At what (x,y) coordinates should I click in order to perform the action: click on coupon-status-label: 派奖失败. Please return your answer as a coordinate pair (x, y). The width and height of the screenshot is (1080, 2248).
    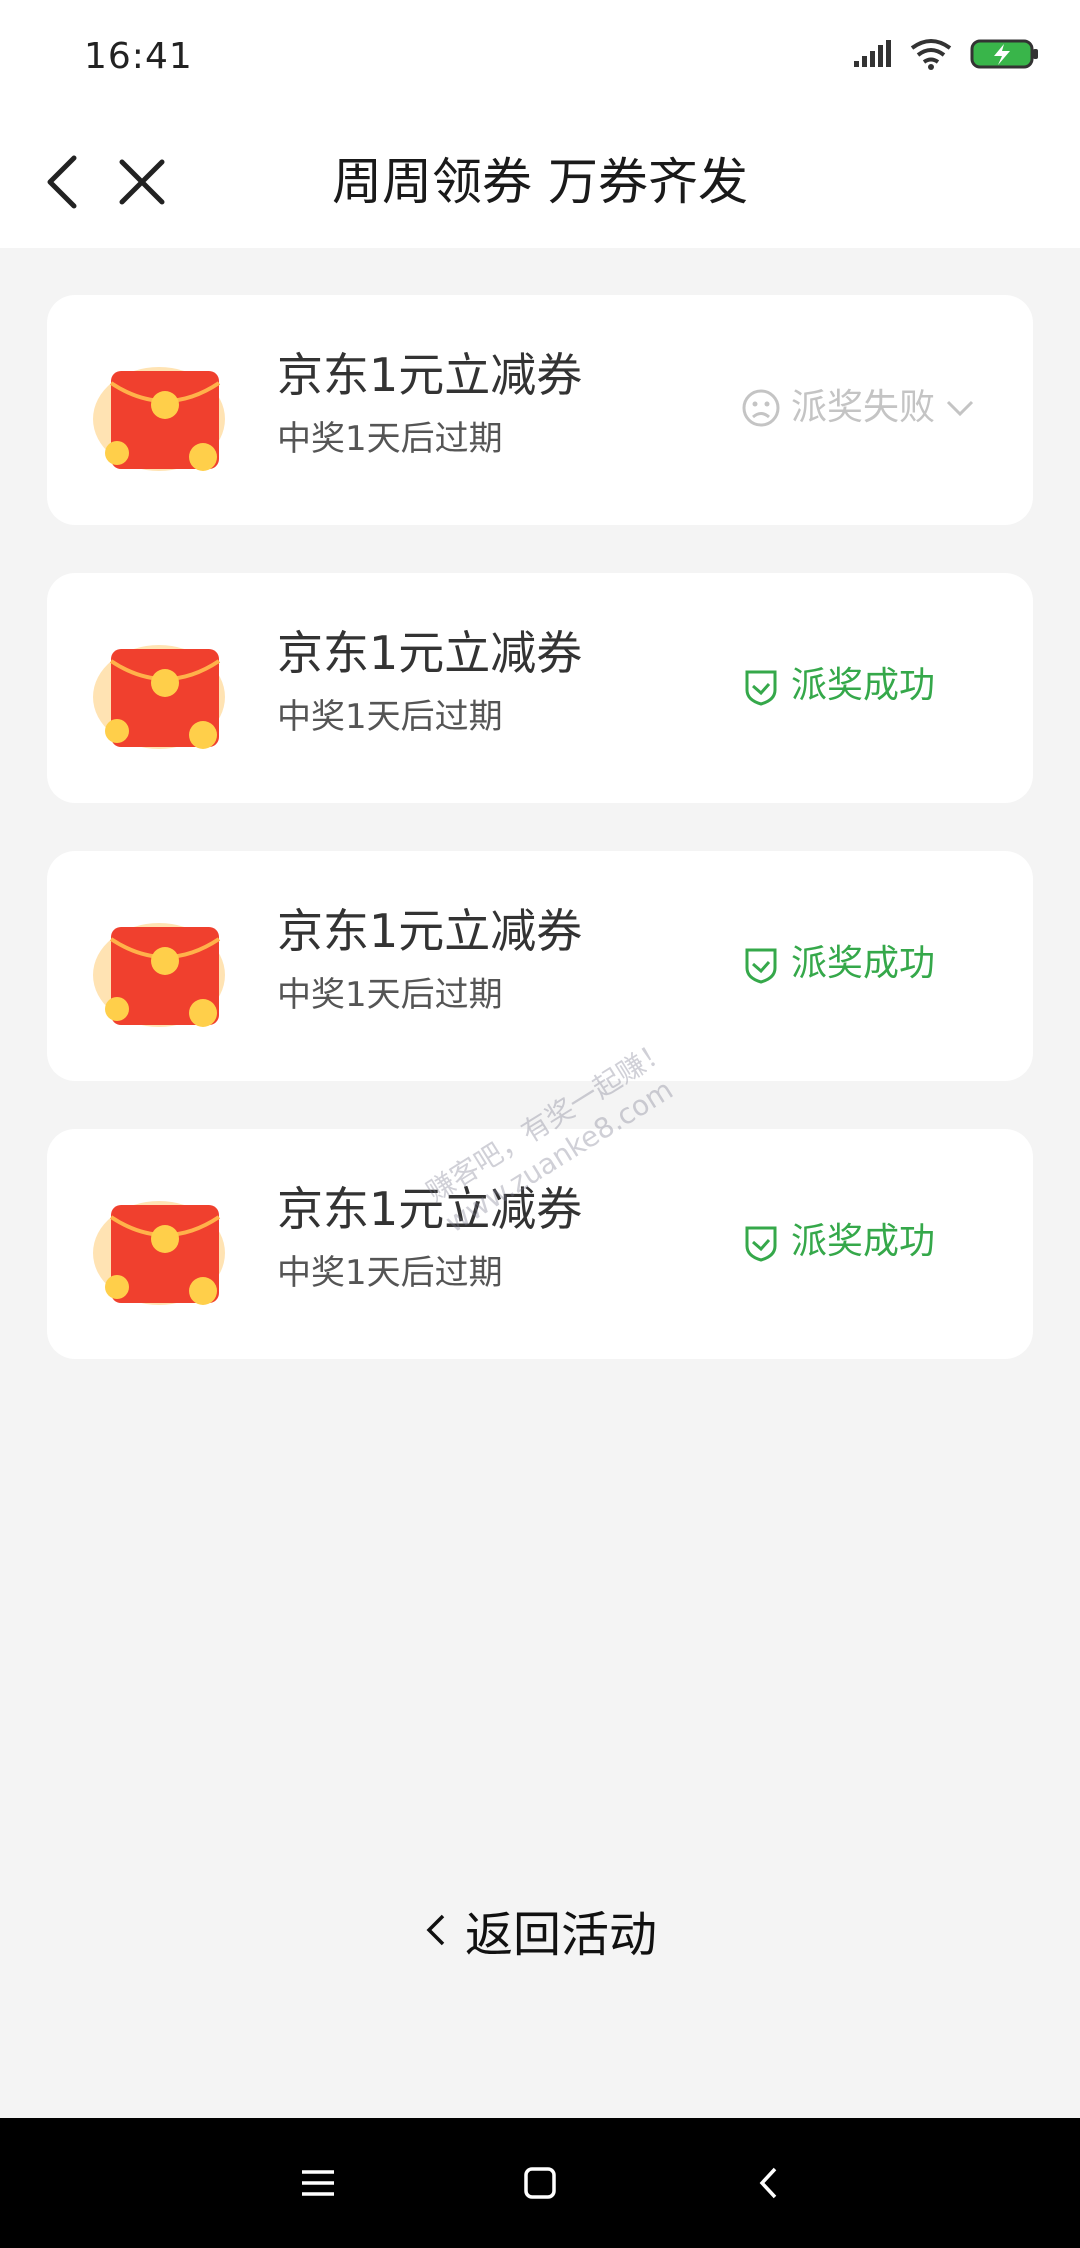
    Looking at the image, I should click on (862, 407).